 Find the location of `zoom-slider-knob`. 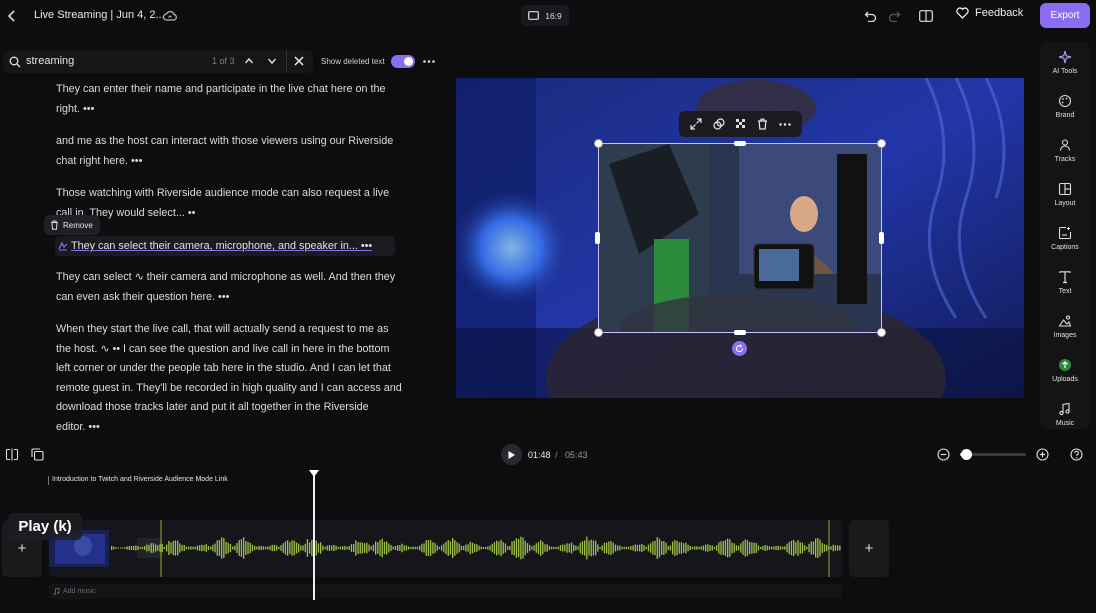

zoom-slider-knob is located at coordinates (966, 454).